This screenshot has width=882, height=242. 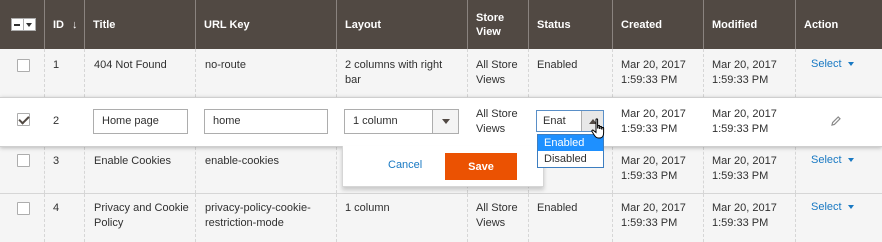 I want to click on column-header-id-label: ID, so click(x=58, y=24).